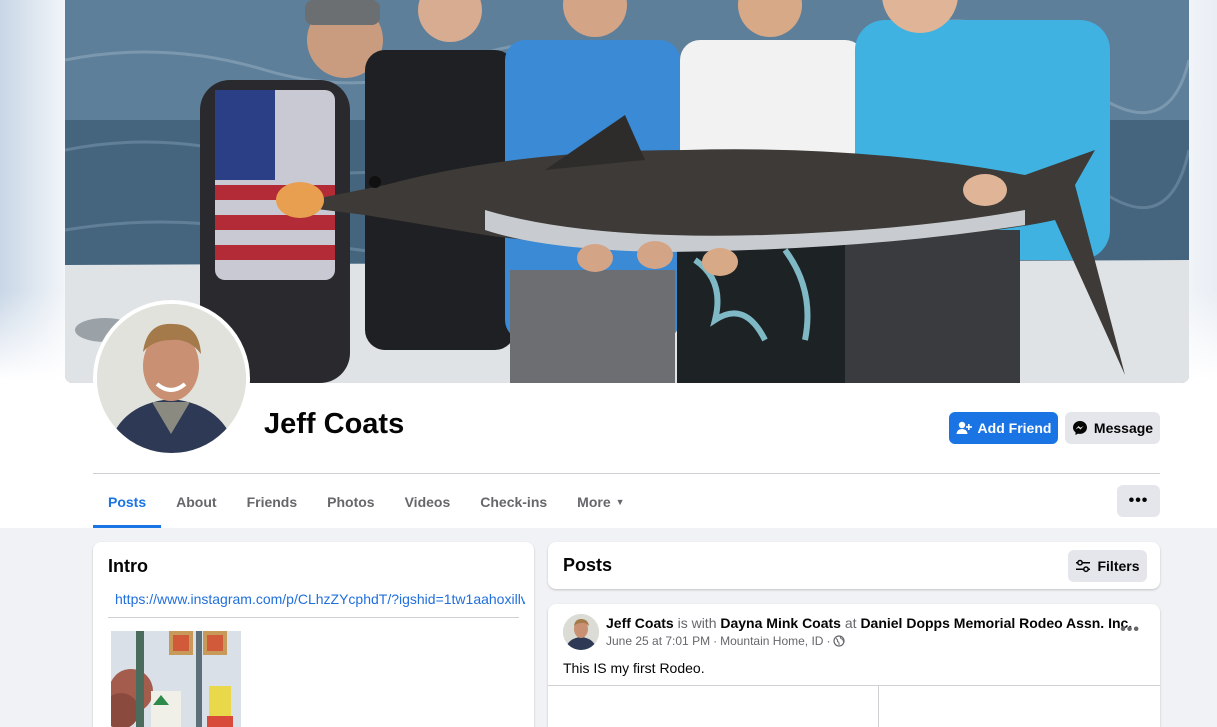 The image size is (1217, 727). I want to click on post-at-text: at, so click(850, 623).